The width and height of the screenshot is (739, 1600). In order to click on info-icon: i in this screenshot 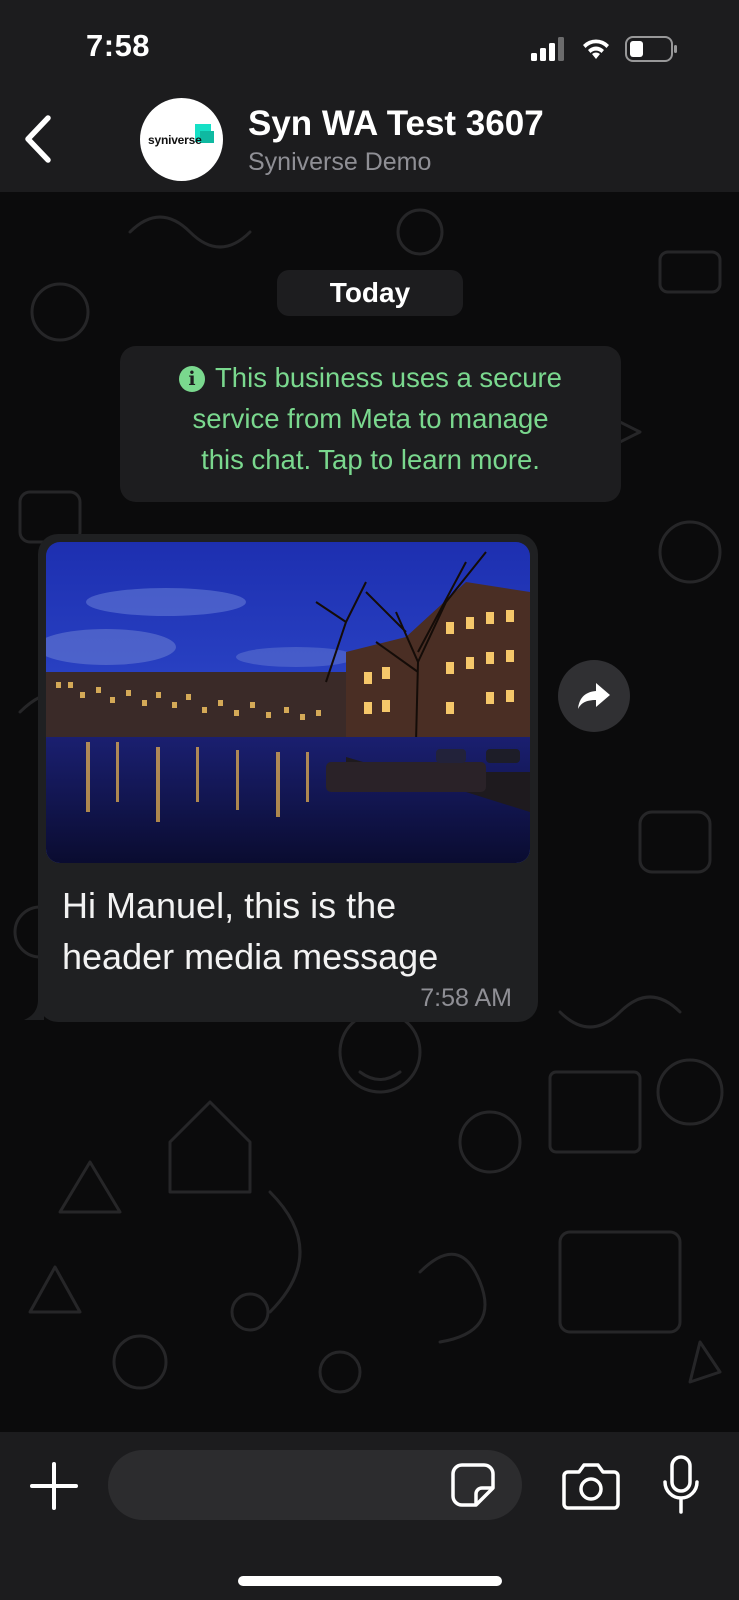, I will do `click(192, 379)`.